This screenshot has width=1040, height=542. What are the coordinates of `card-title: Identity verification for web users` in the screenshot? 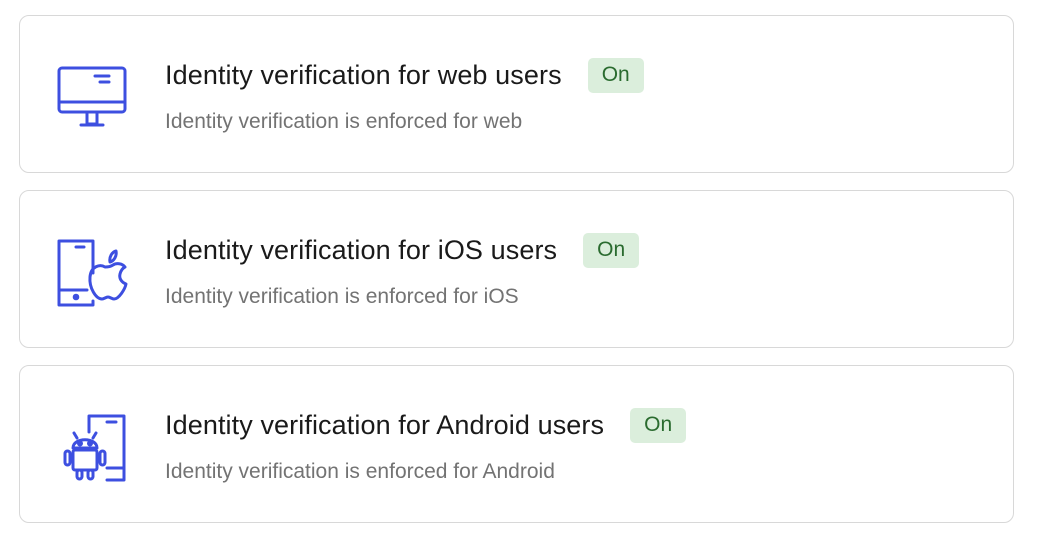 It's located at (363, 75).